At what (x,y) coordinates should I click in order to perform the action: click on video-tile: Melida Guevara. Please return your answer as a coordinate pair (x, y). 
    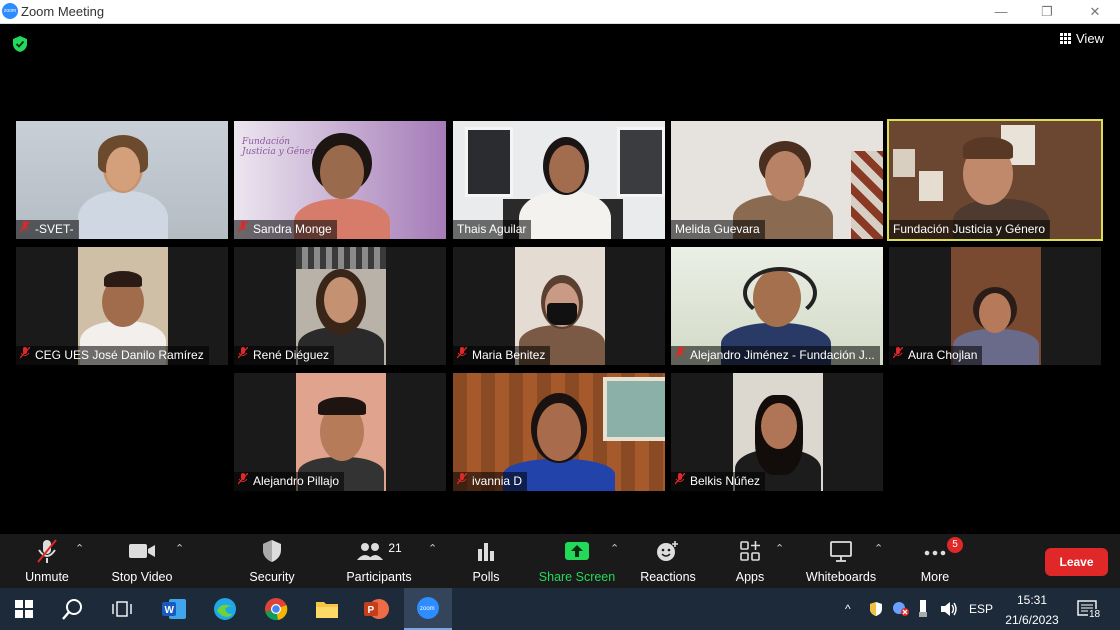
    Looking at the image, I should click on (777, 180).